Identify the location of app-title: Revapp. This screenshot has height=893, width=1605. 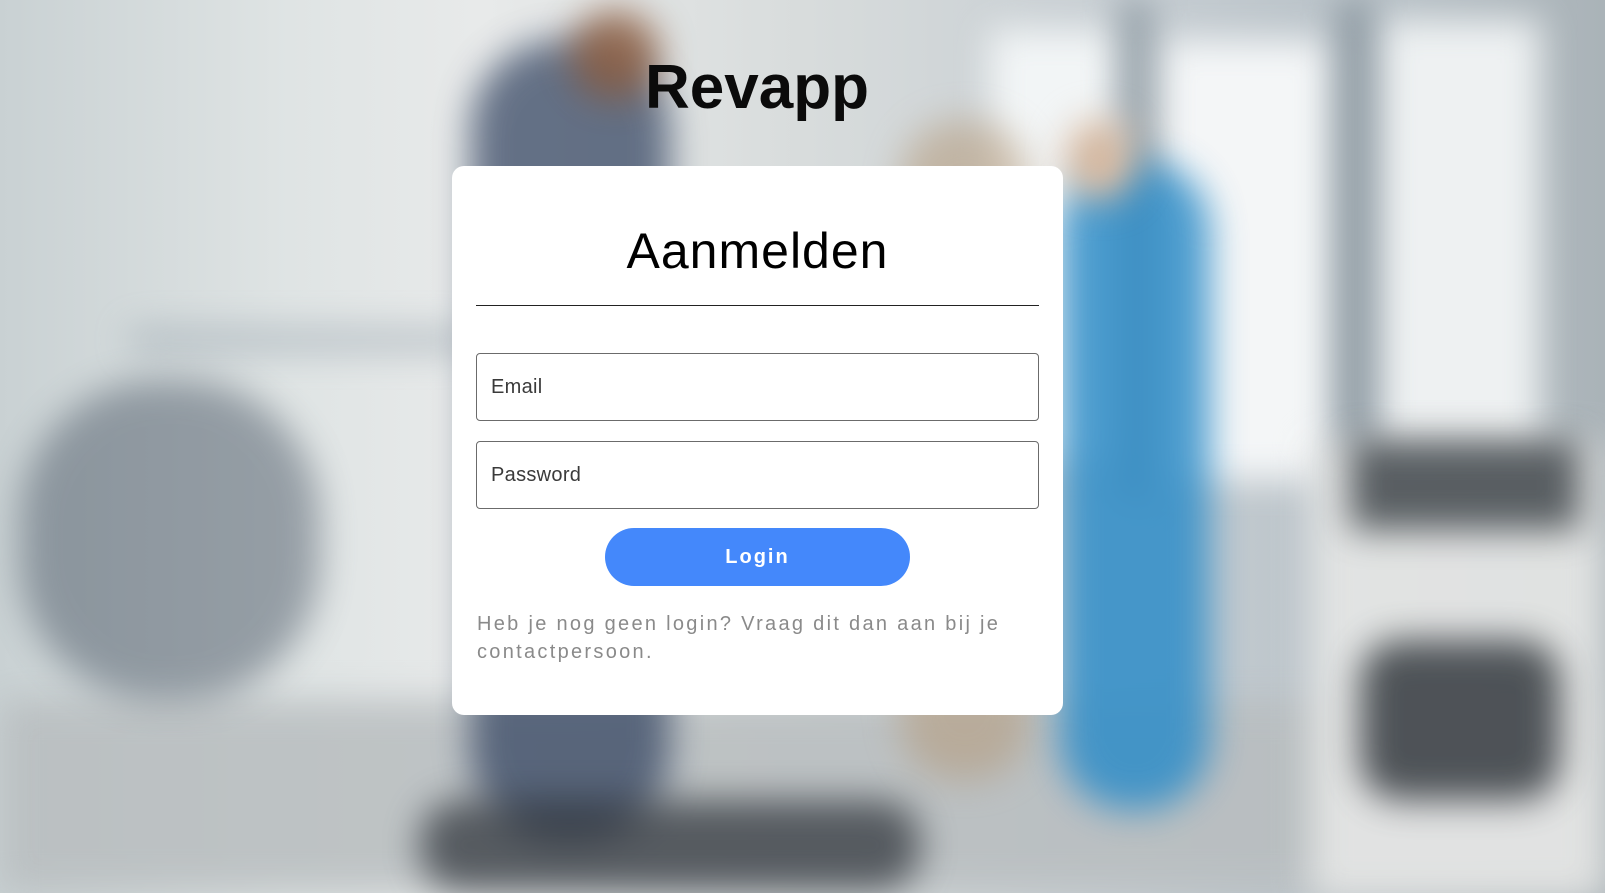
(757, 87).